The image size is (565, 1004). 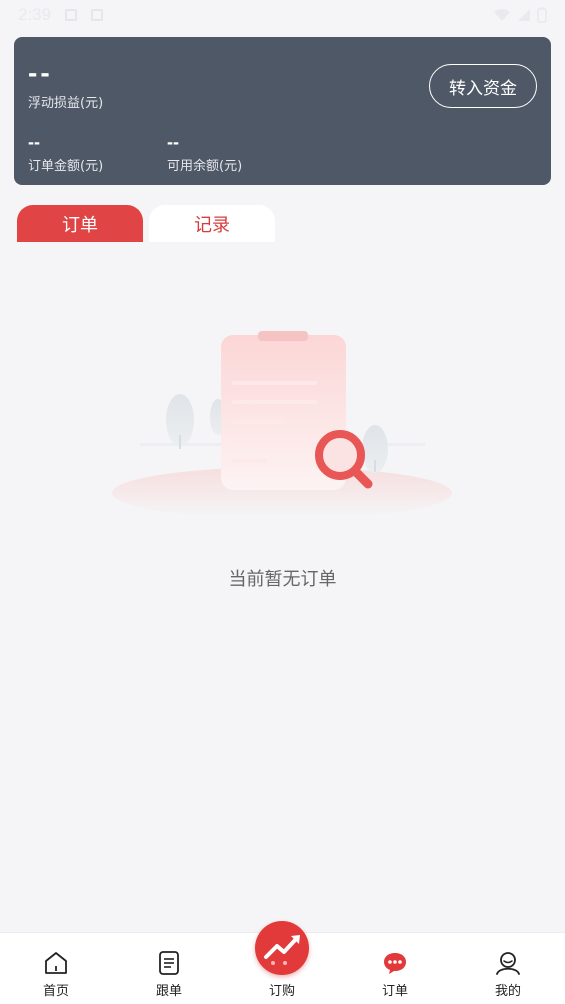 I want to click on order-tabs: 订单 记录, so click(x=146, y=223).